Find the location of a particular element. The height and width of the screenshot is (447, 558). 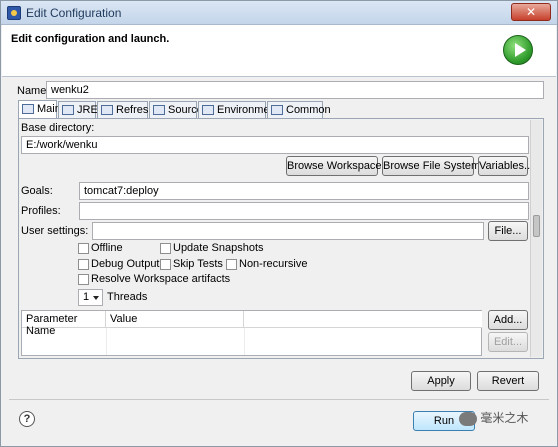

scrollbar-thumb is located at coordinates (536, 226).